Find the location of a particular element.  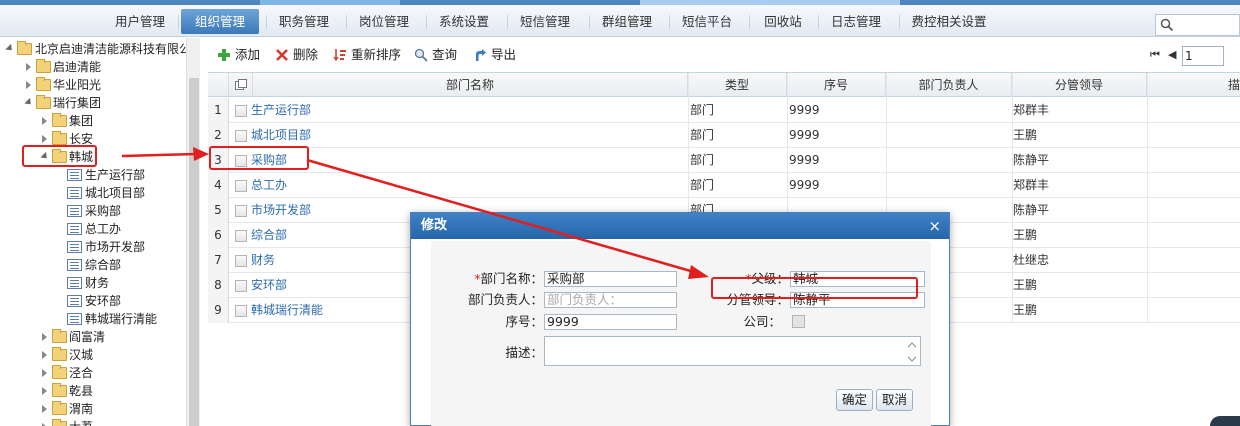

grid-header: 部门名称 类型 序号 部门负责人 分管领导 描 is located at coordinates (724, 85).